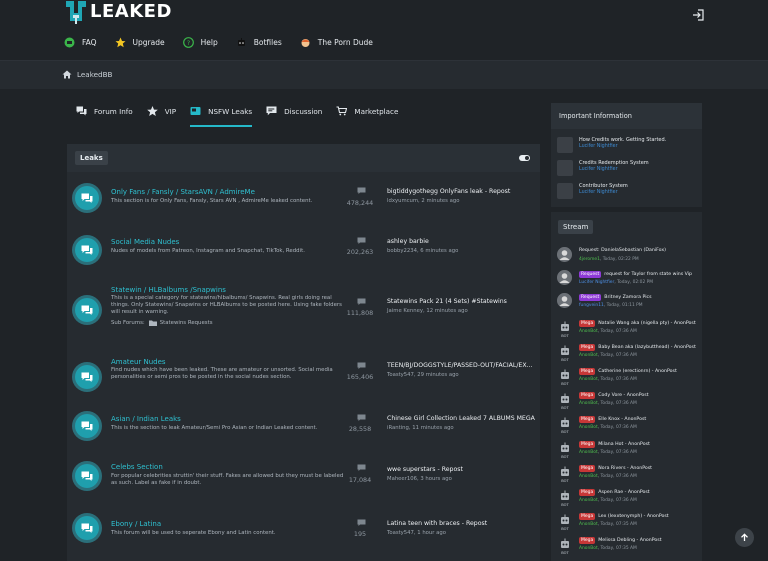 Image resolution: width=768 pixels, height=561 pixels. I want to click on forum-title: Only Fans / Fansly / StarsAVN / AdmireMe, so click(183, 192).